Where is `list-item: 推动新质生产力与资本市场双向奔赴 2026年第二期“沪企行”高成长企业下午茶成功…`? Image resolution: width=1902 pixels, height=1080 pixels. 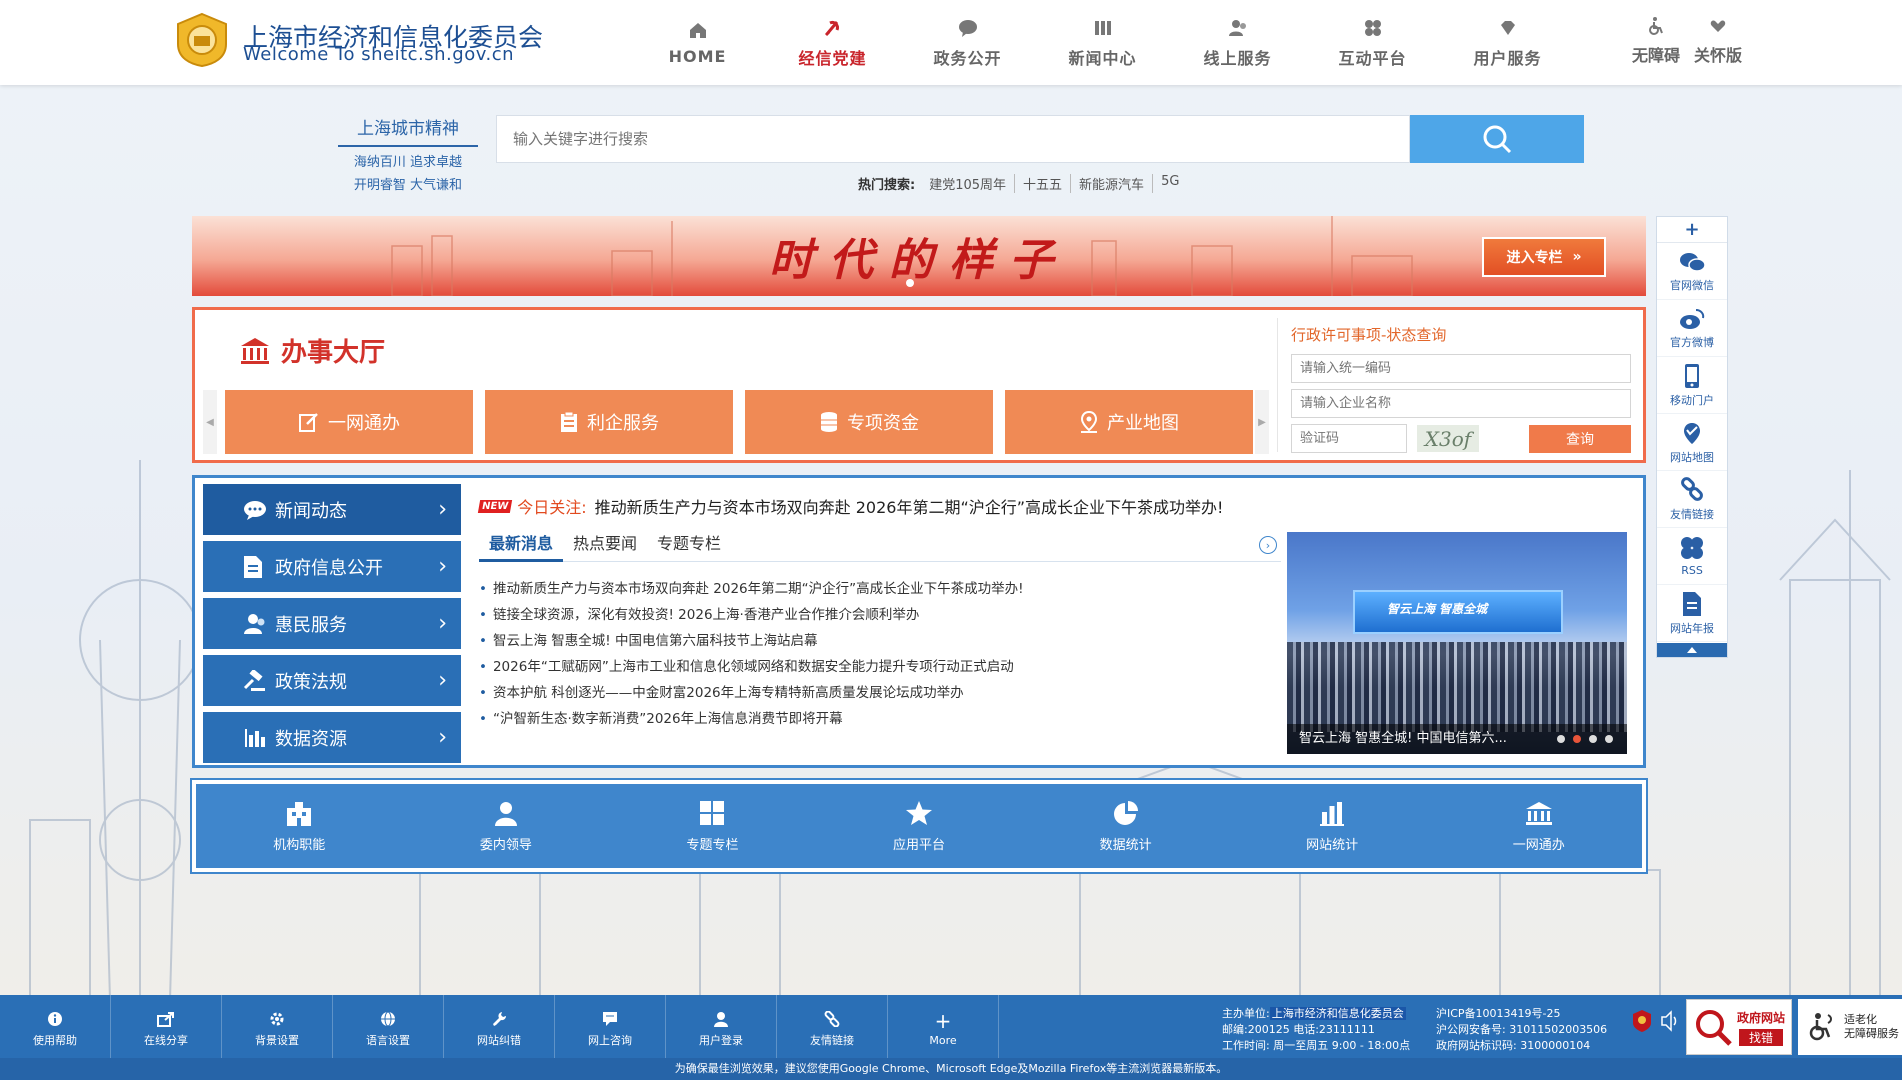
list-item: 推动新质生产力与资本市场双向奔赴 2026年第二期“沪企行”高成长企业下午茶成功… is located at coordinates (879, 589).